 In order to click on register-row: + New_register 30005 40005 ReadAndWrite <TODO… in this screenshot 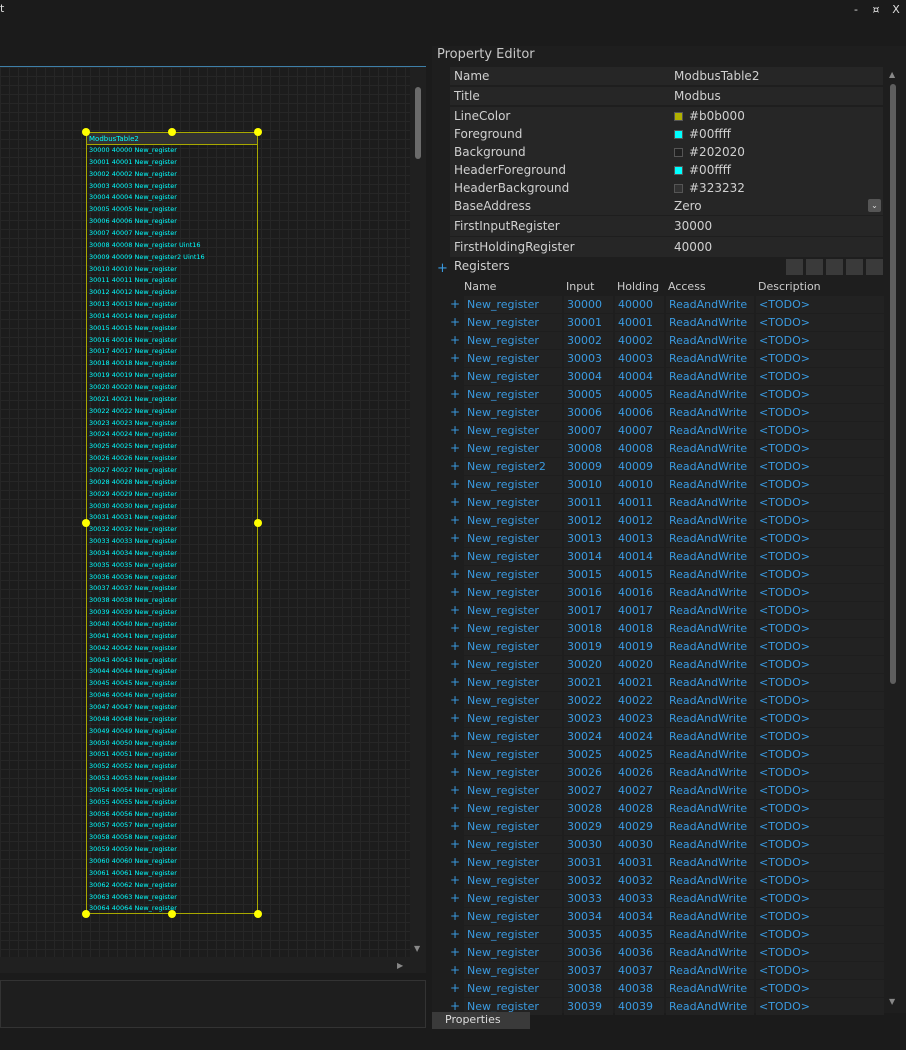, I will do `click(666, 394)`.